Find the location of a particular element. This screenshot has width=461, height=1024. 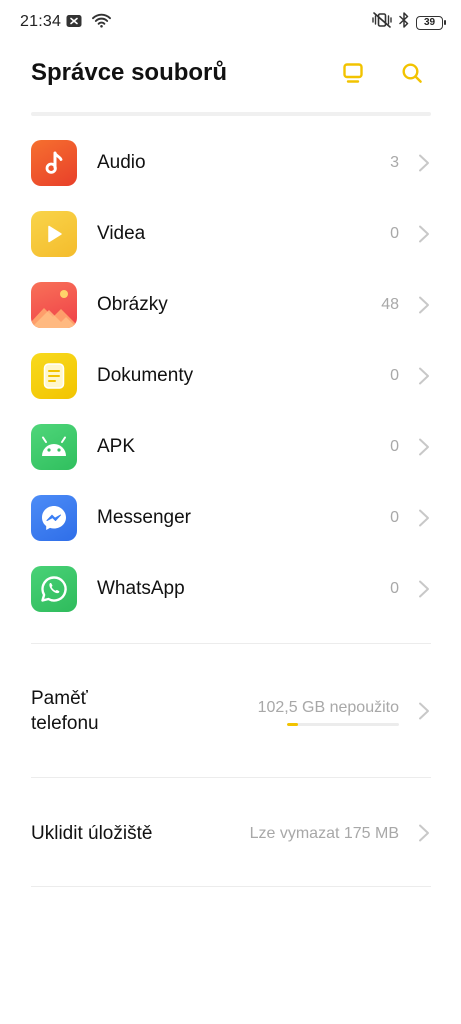

header-divider is located at coordinates (231, 114).